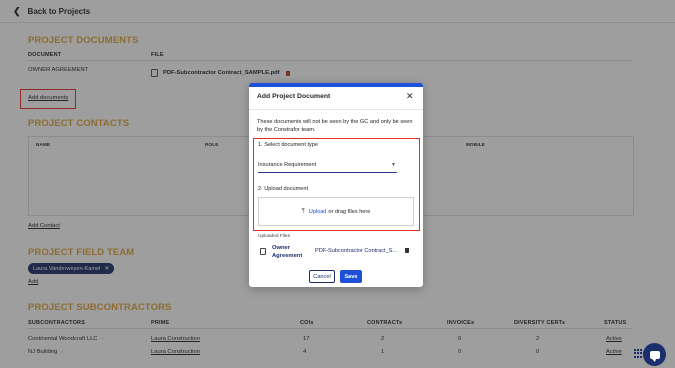  I want to click on step1-label: 1. Select document type, so click(288, 145).